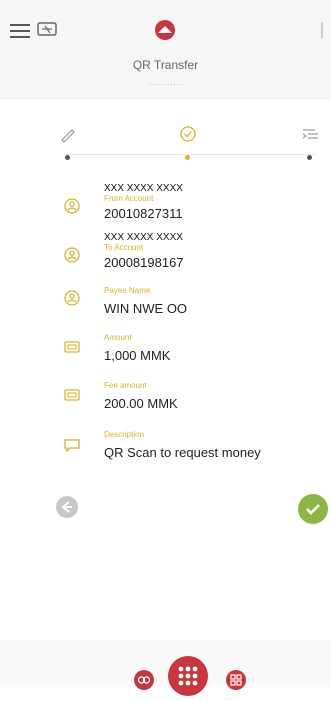  Describe the element at coordinates (124, 434) in the screenshot. I see `field-label: Description` at that location.